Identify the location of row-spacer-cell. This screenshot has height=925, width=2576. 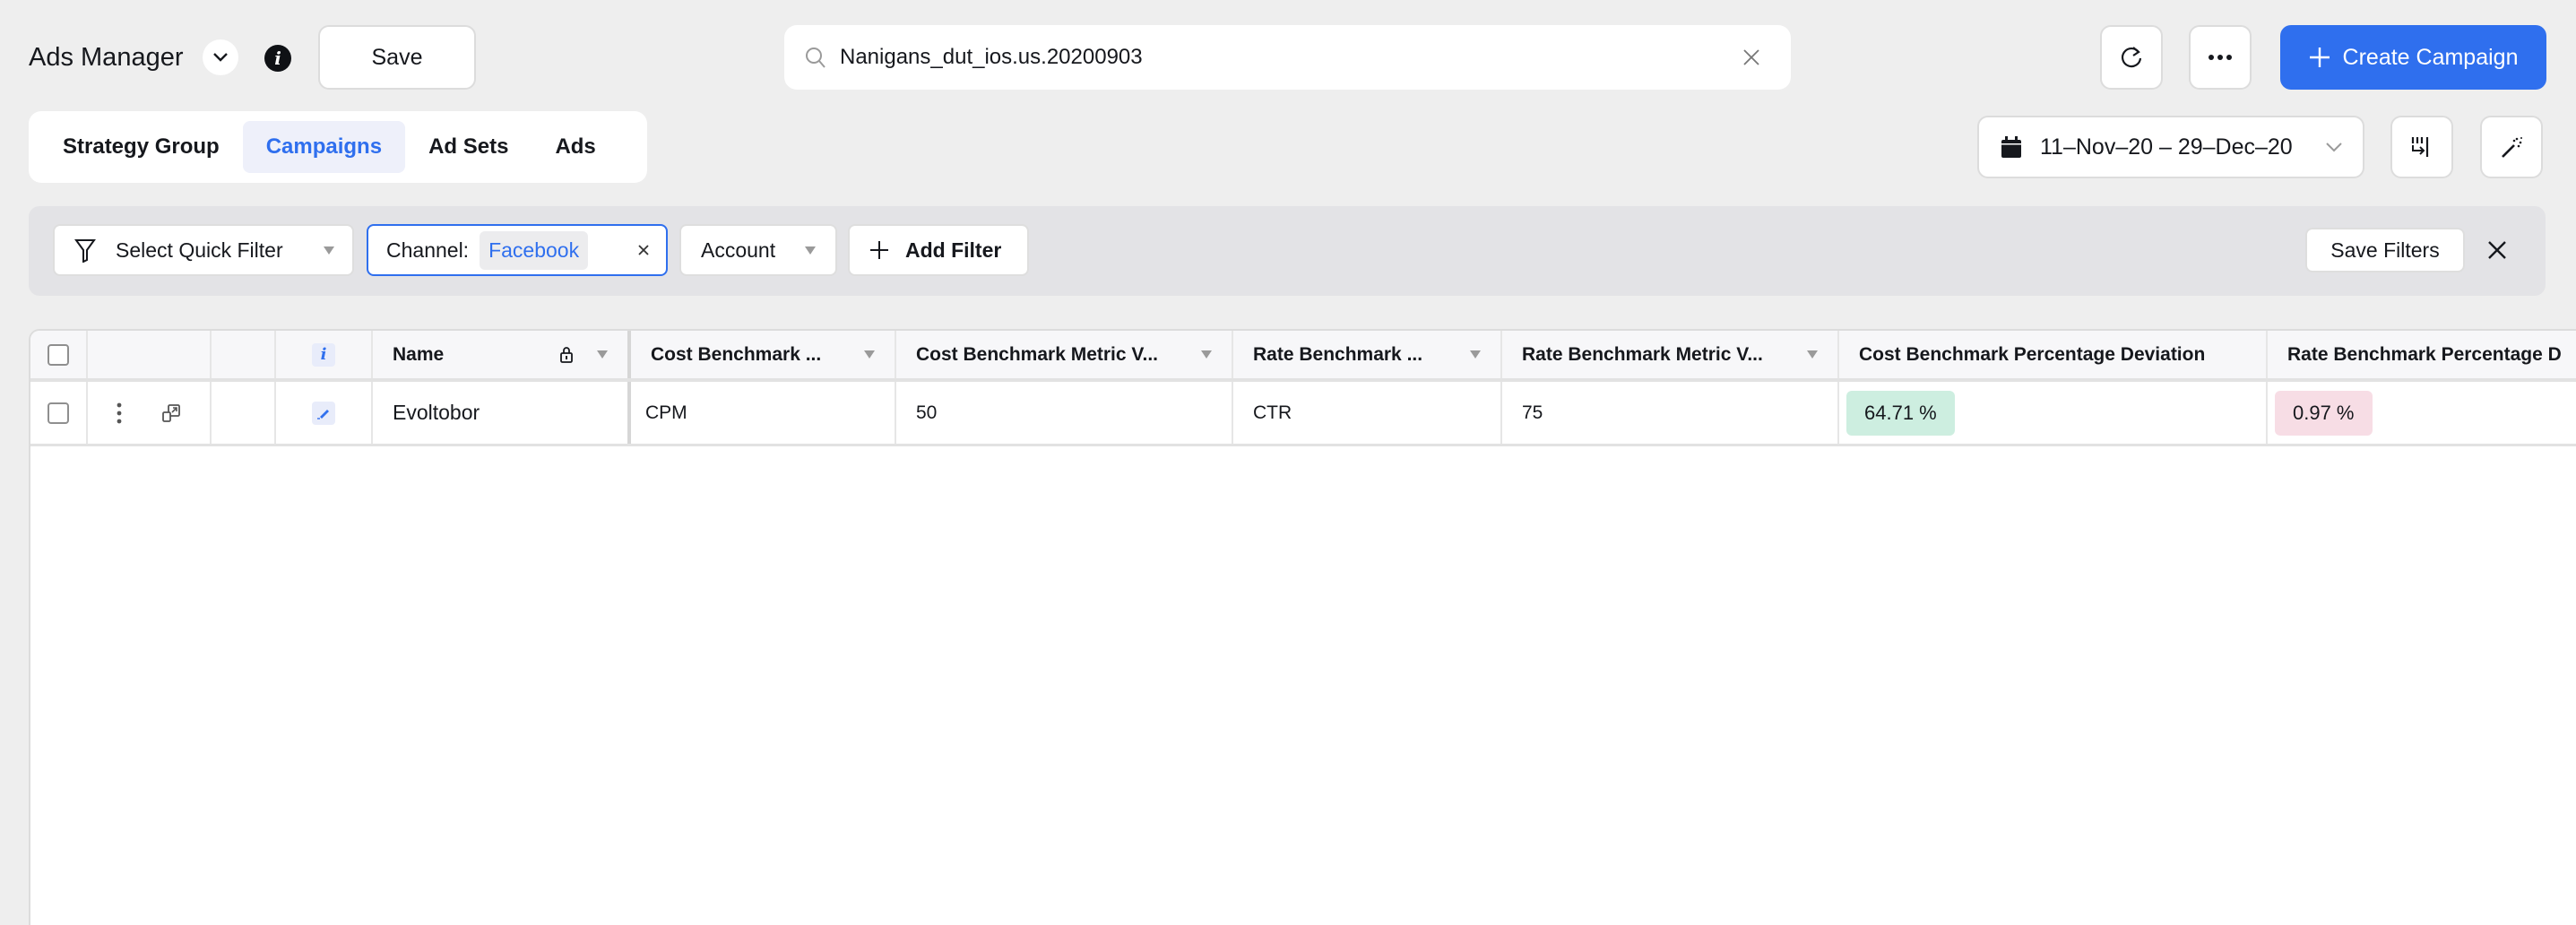
(244, 413).